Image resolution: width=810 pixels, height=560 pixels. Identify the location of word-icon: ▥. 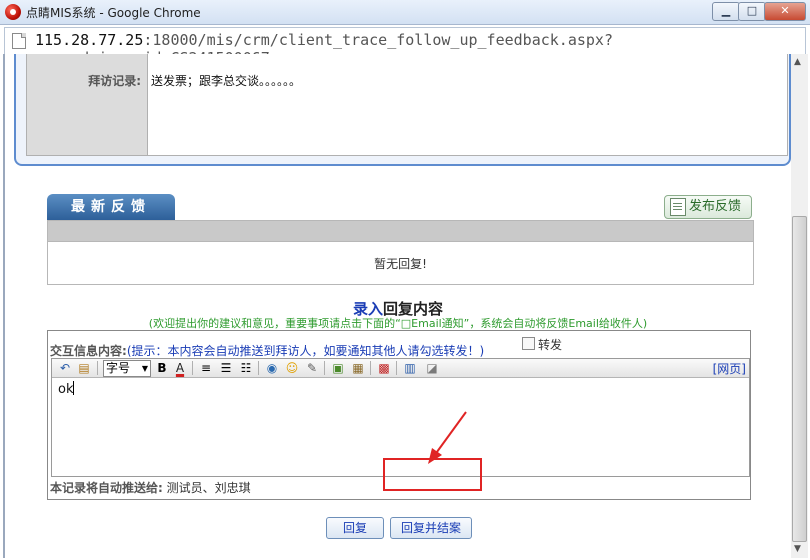
(410, 368).